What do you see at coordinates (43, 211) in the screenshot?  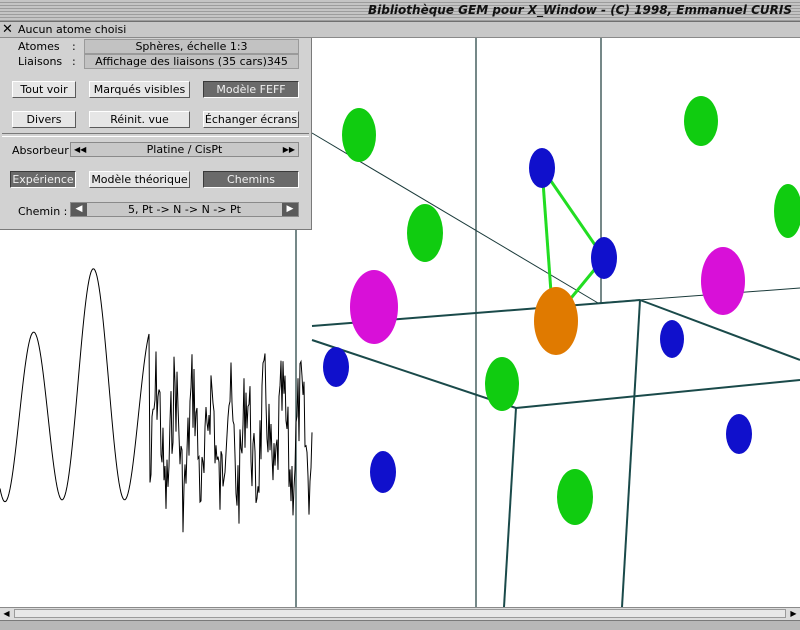 I see `chemin-label: Chemin :` at bounding box center [43, 211].